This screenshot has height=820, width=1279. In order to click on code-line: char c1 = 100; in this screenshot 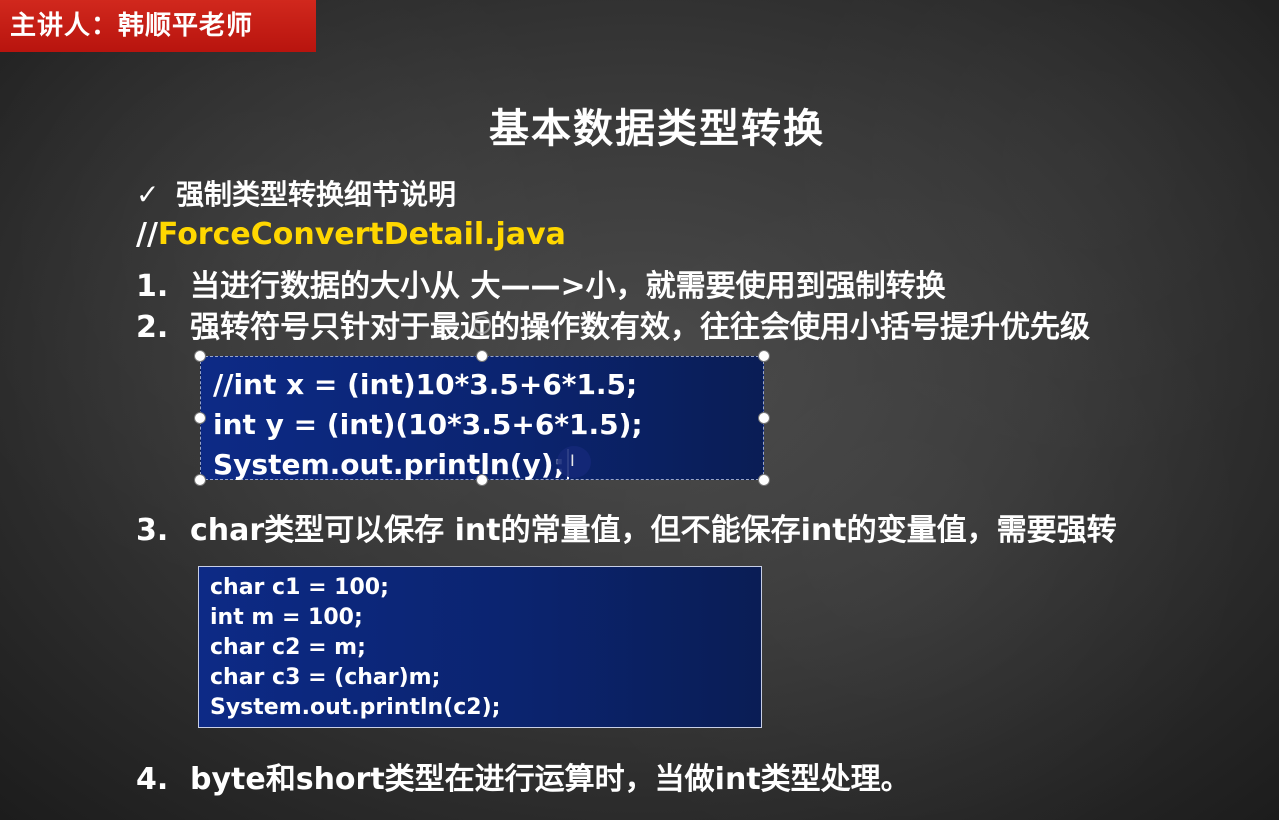, I will do `click(299, 587)`.